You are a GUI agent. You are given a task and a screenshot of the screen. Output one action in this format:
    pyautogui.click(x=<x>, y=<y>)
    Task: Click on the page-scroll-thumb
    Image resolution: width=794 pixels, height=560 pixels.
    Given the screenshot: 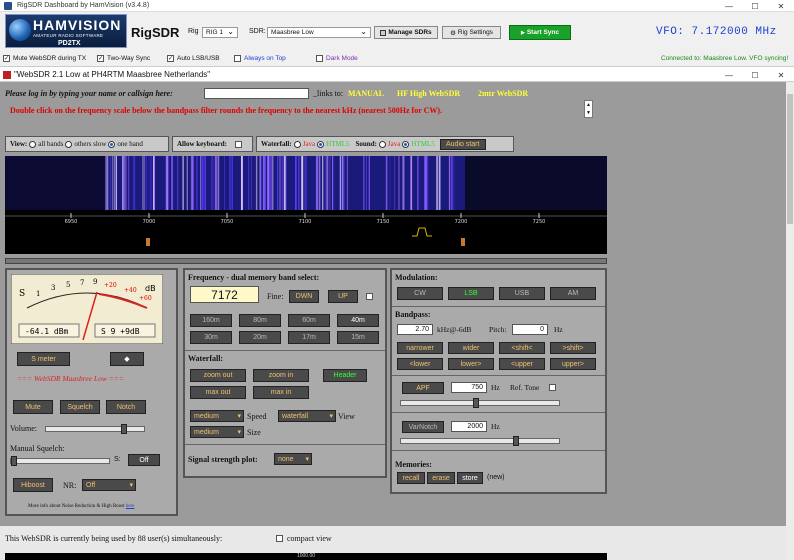 What is the action you would take?
    pyautogui.click(x=790, y=159)
    